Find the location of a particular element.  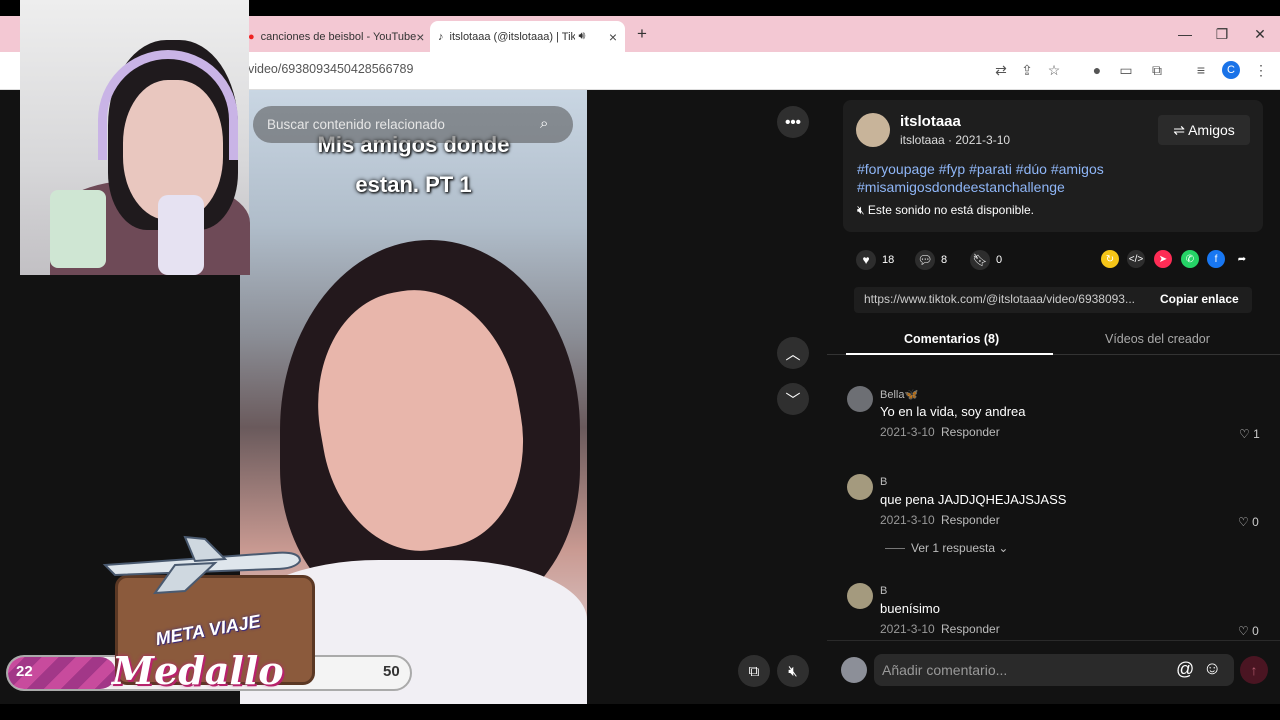

sound-text: Este sonido no está disponible. is located at coordinates (951, 210).